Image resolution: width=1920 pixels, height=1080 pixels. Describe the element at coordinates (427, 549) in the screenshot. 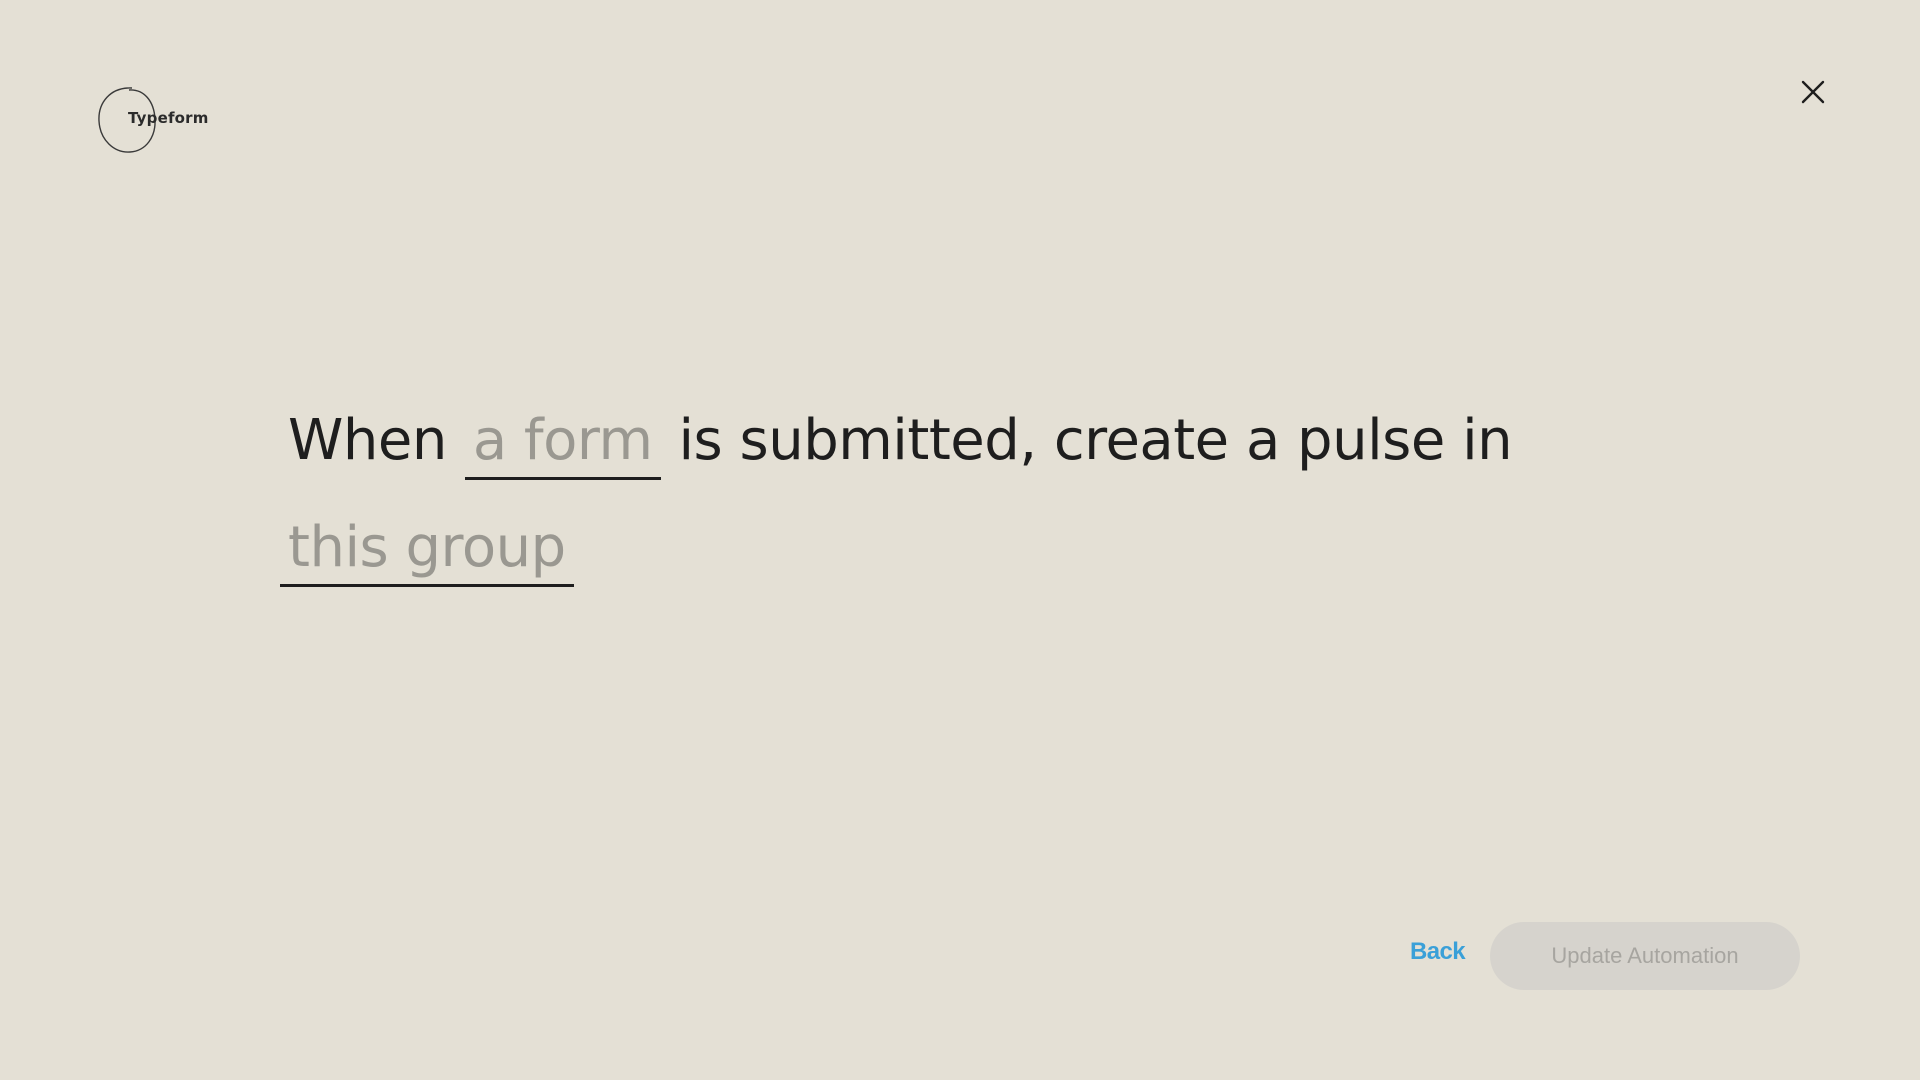

I see `group-selector: this group` at that location.